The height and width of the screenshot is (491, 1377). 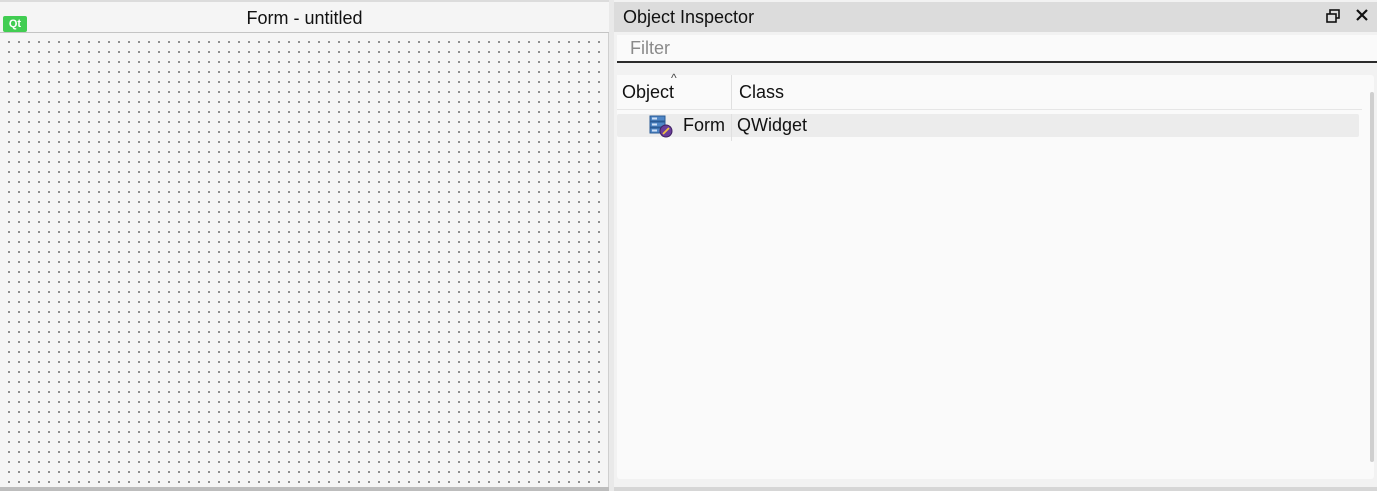 I want to click on form-bottom-edge, so click(x=304, y=489).